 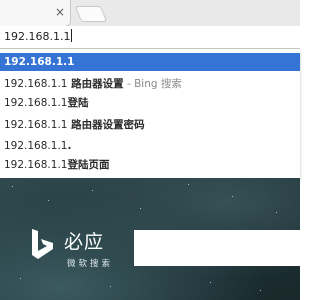 I want to click on address-bar: 192.168.1.1, so click(x=150, y=37).